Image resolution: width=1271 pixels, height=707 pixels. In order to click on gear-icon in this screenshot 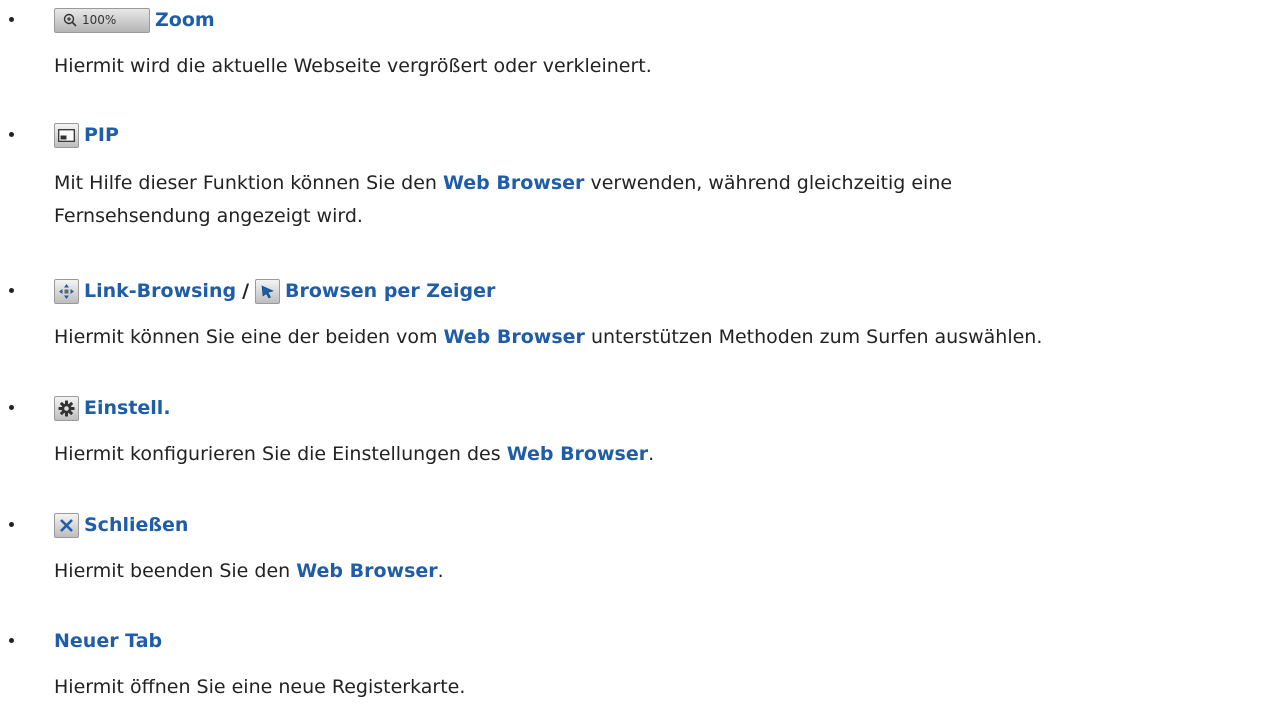, I will do `click(66, 408)`.